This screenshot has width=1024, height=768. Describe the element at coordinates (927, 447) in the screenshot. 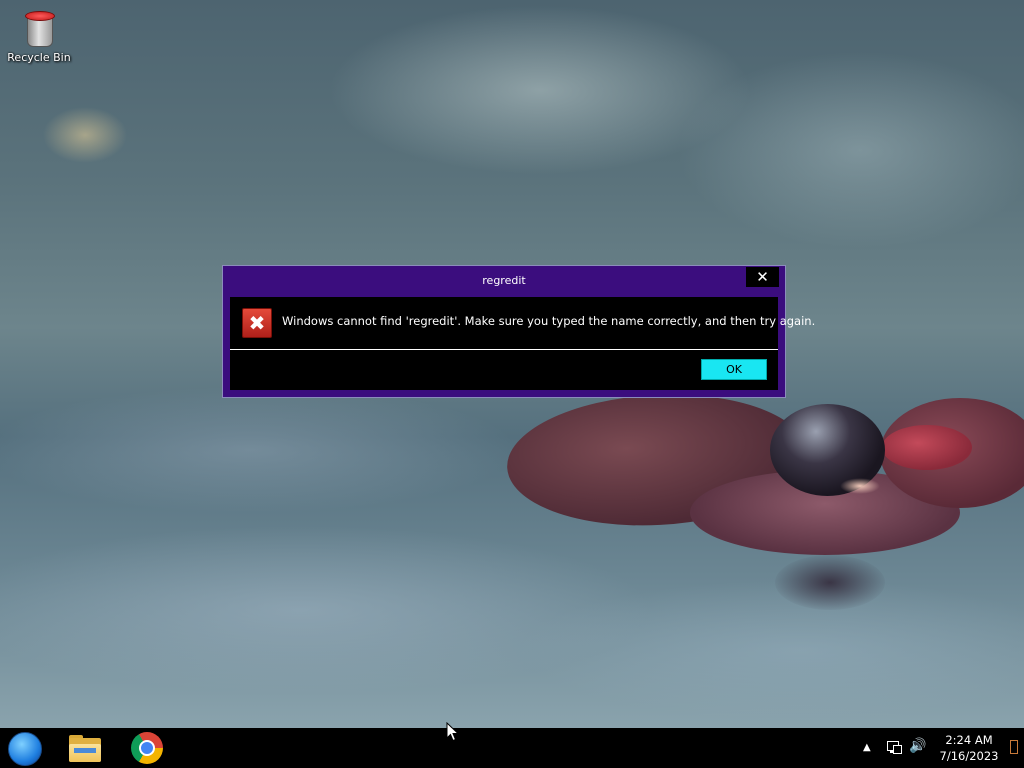

I see `wallpaper-petal` at that location.